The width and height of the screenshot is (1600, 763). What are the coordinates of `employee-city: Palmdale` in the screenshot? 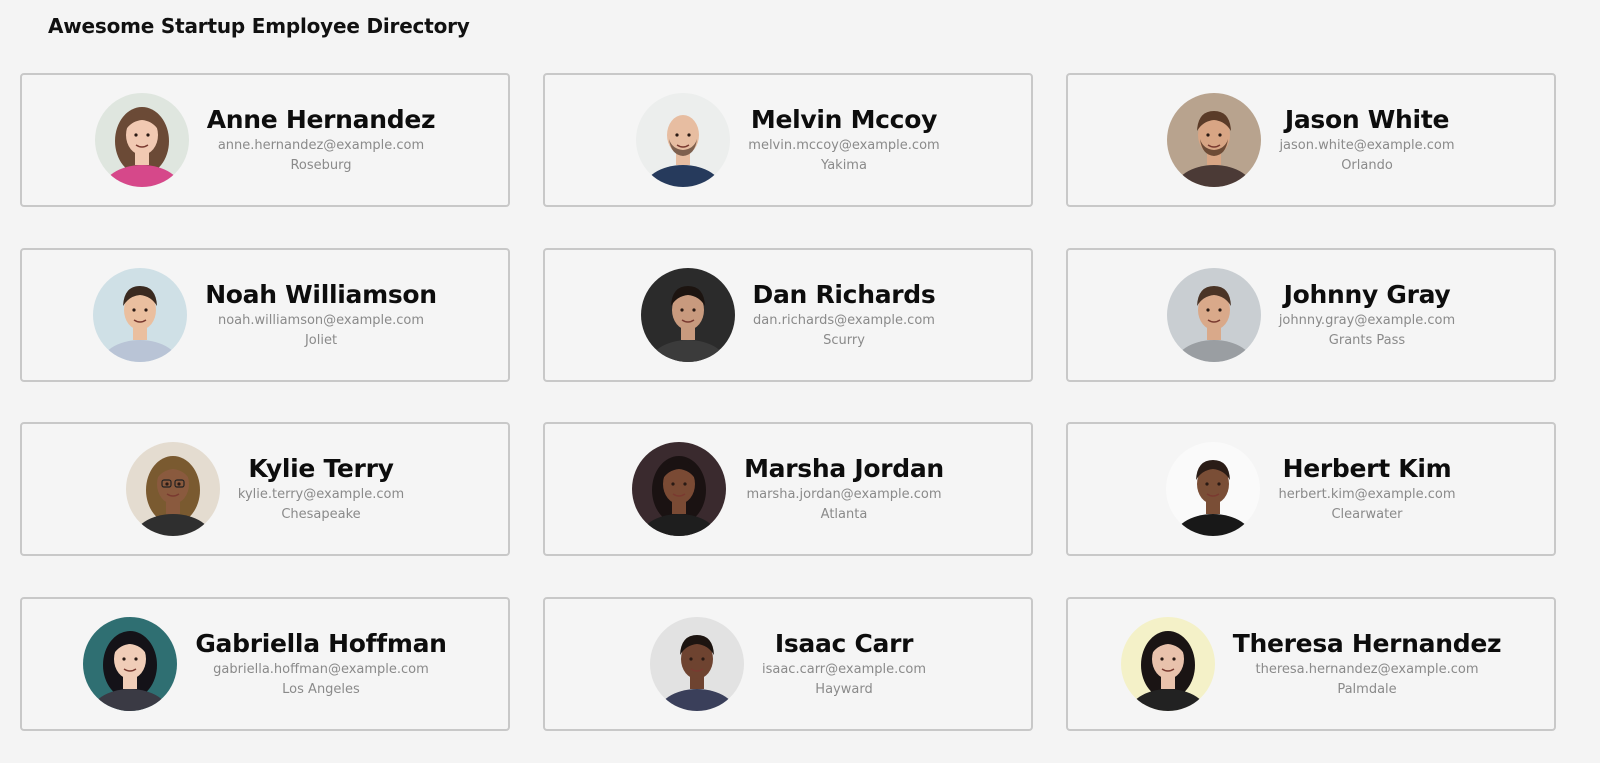 It's located at (1367, 689).